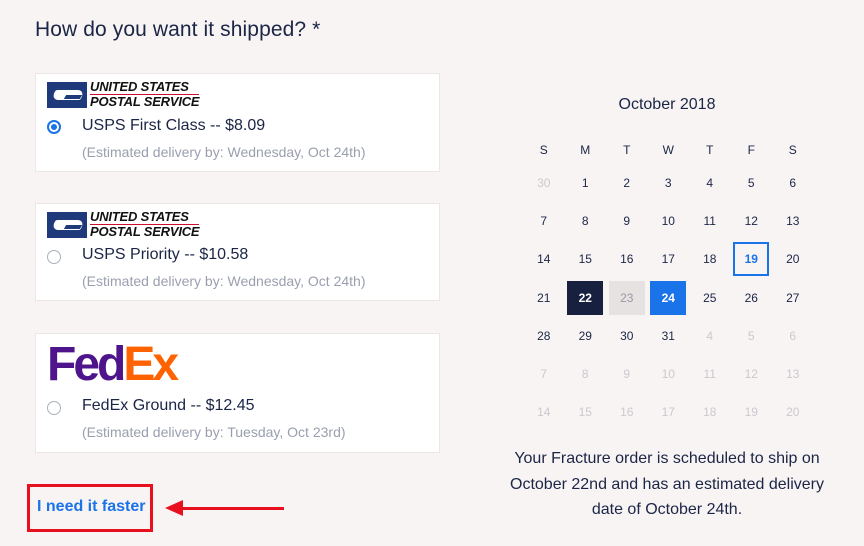 The image size is (864, 546). I want to click on calendar-day-outside-month: 6, so click(793, 335).